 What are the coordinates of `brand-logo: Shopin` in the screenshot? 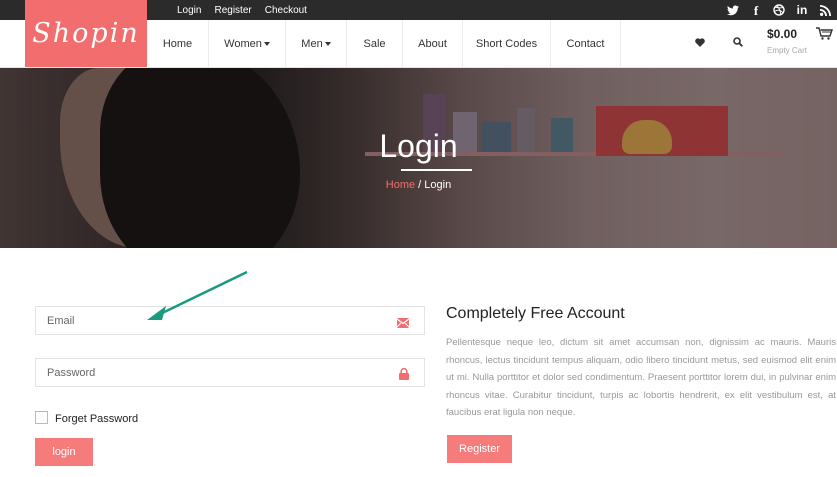 It's located at (86, 33).